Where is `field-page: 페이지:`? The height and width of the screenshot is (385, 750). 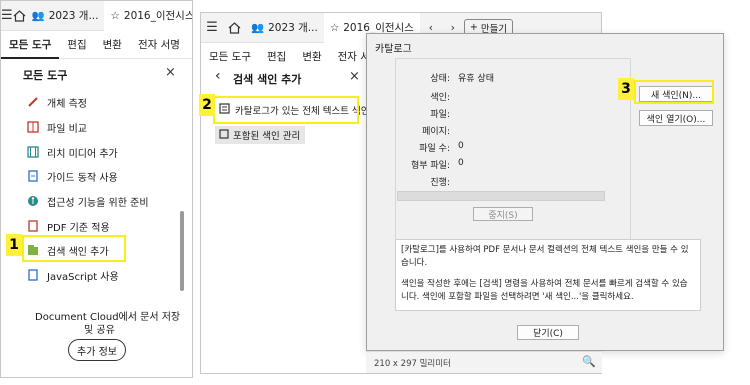 field-page: 페이지: is located at coordinates (436, 132).